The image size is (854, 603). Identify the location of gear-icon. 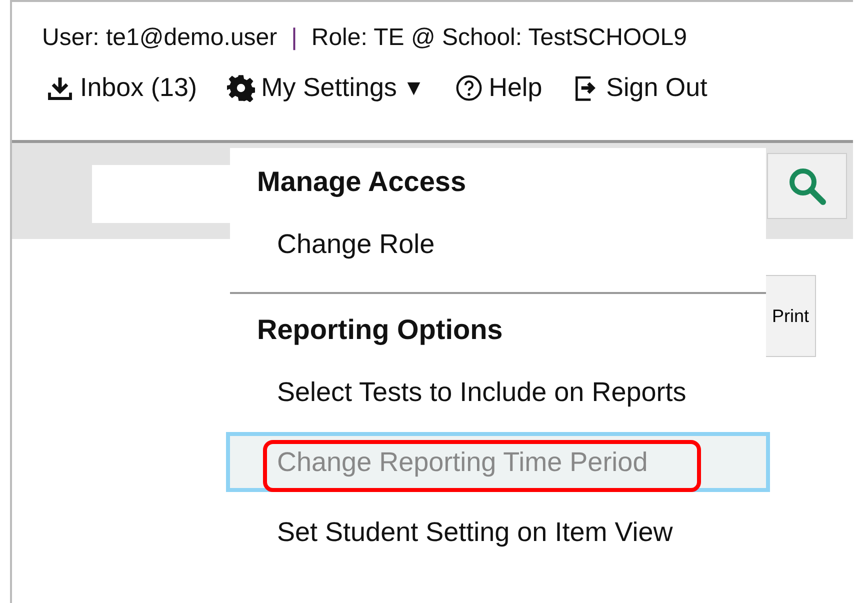
(241, 88).